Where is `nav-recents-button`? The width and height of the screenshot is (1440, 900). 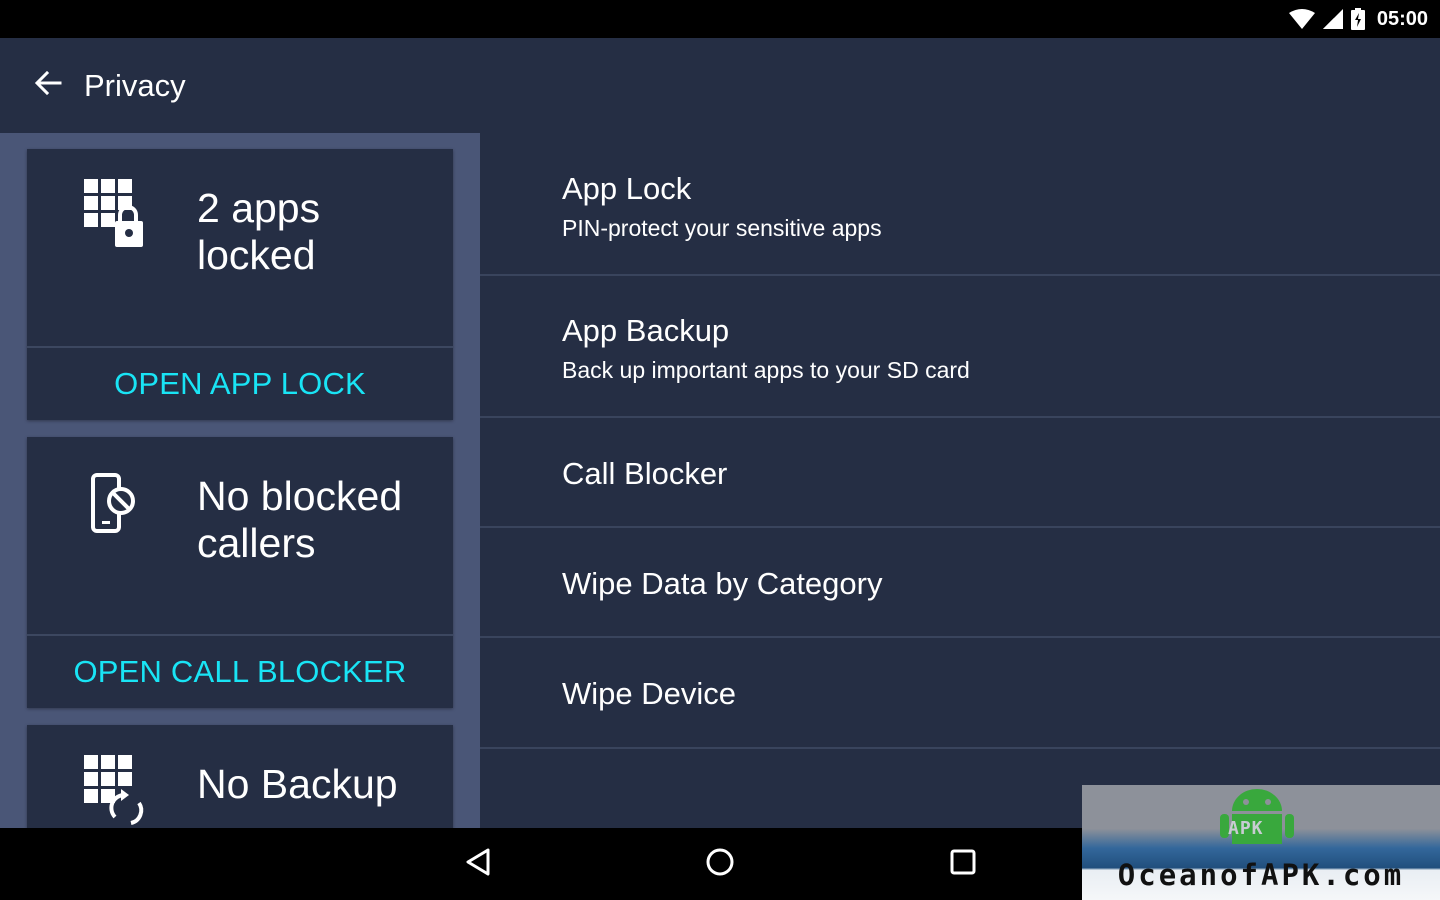 nav-recents-button is located at coordinates (963, 864).